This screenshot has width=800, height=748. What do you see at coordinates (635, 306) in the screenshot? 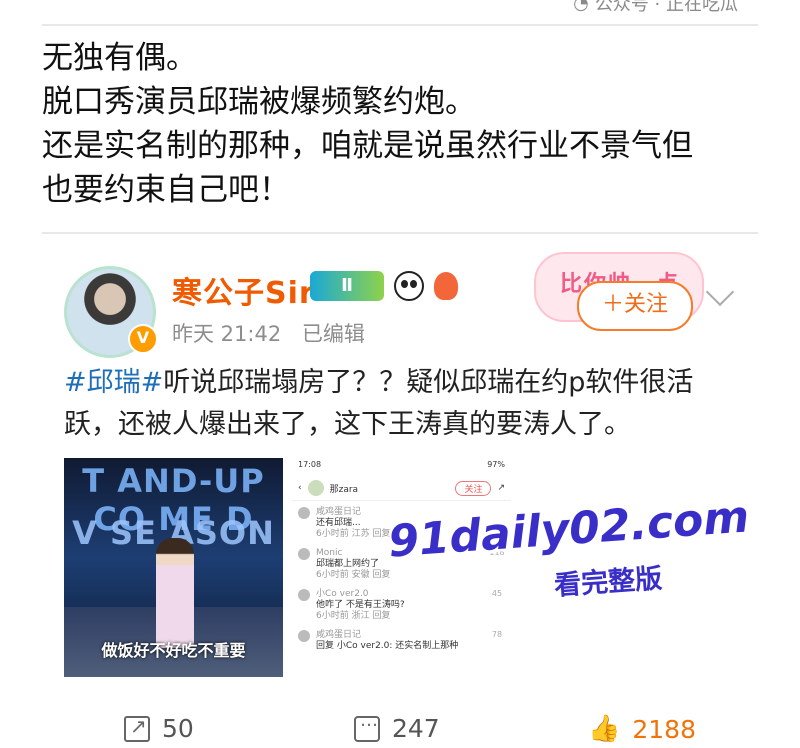
I see `follow-button: ＋关注` at bounding box center [635, 306].